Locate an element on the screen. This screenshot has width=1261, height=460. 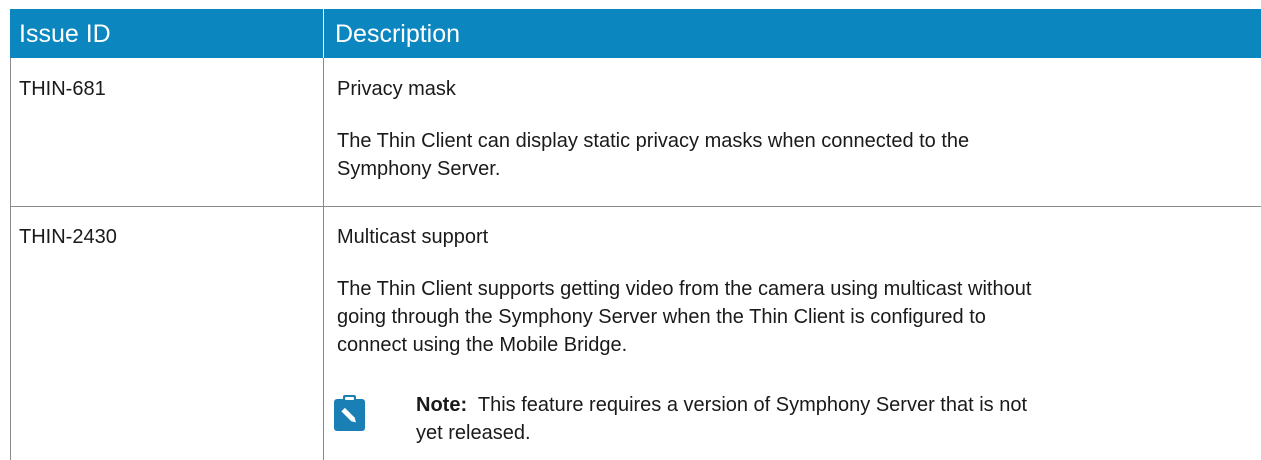
row-divider is located at coordinates (635, 206).